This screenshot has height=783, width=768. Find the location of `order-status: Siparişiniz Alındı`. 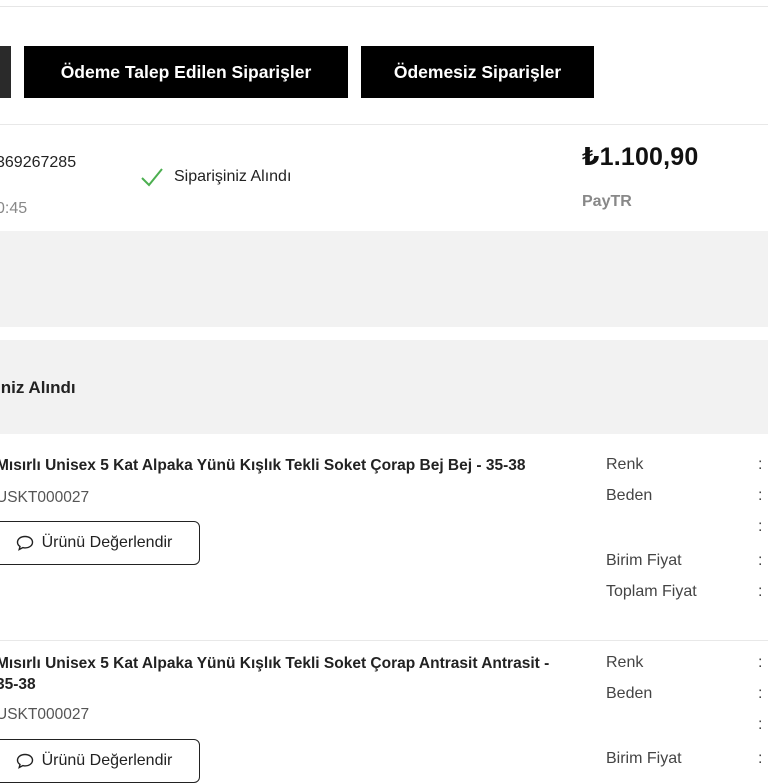

order-status: Siparişiniz Alındı is located at coordinates (215, 177).